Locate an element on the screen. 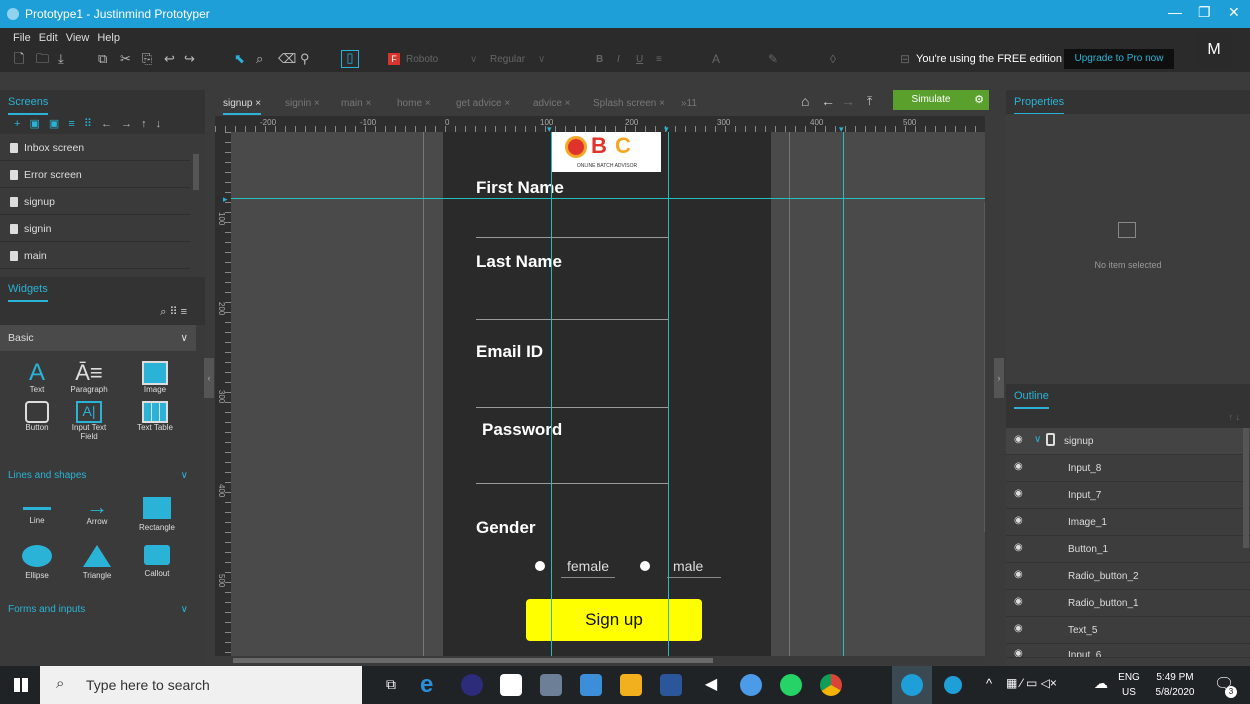 This screenshot has width=1250, height=704. device-icon: ▯ is located at coordinates (350, 59).